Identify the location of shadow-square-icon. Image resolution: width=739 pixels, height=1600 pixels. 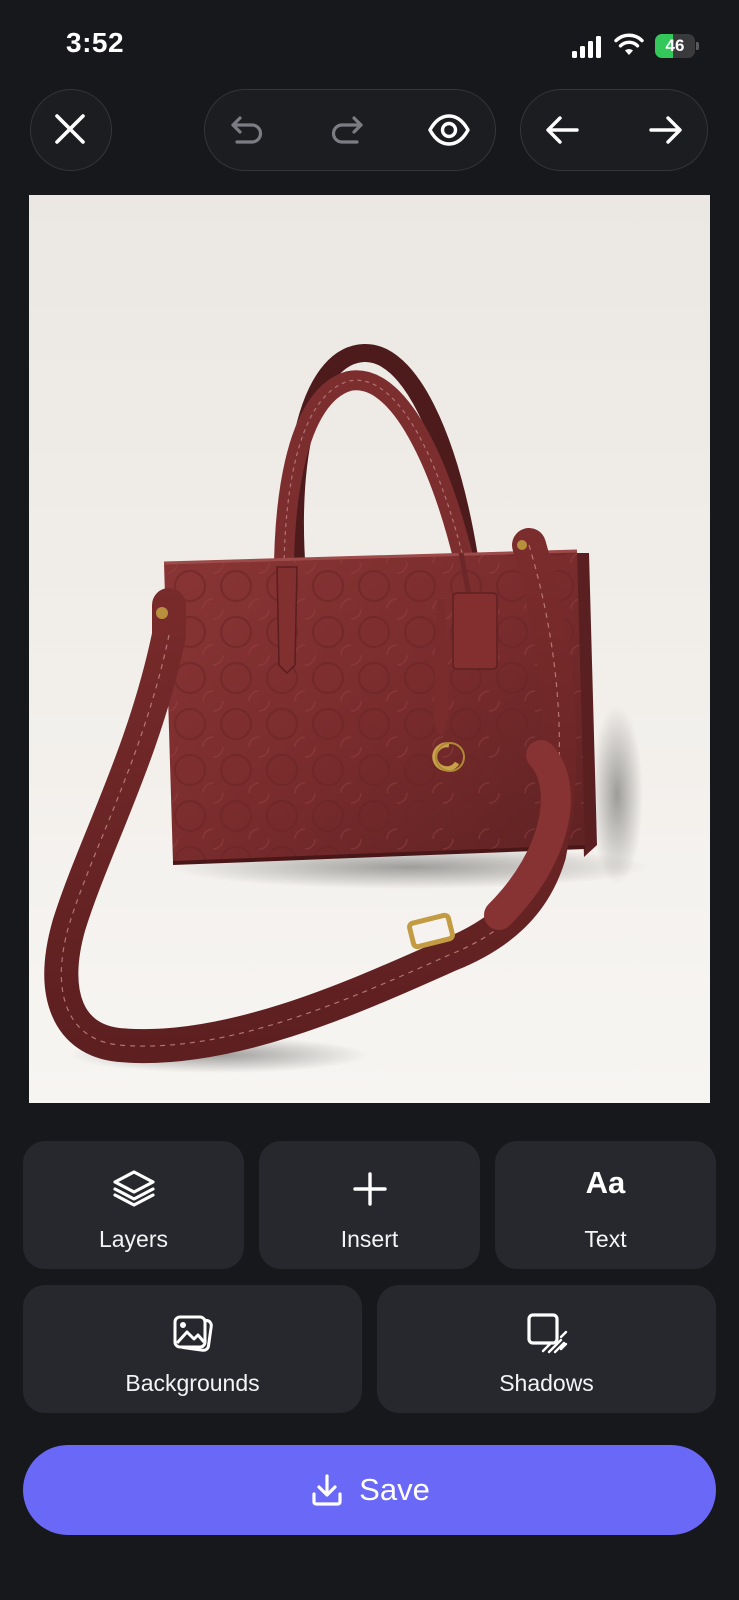
(546, 1333).